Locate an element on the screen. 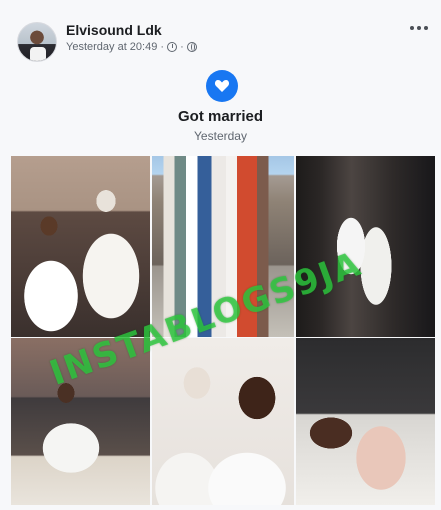 This screenshot has height=510, width=441. post-meta: Yesterday at 20:49 · · is located at coordinates (131, 47).